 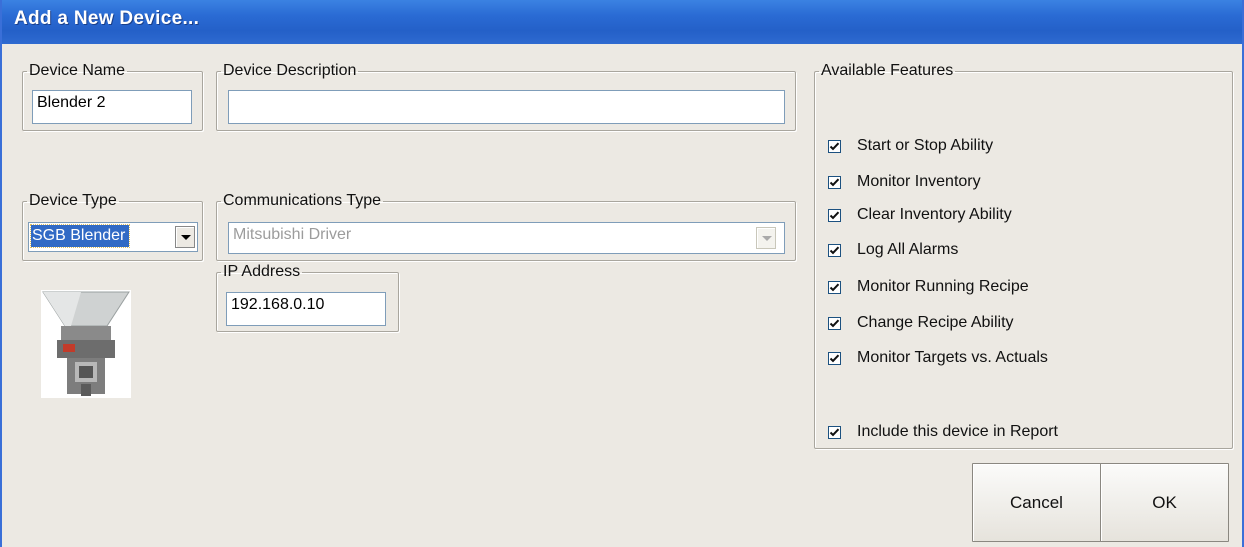 What do you see at coordinates (306, 309) in the screenshot?
I see `ip-address-input: 192.168.0.10` at bounding box center [306, 309].